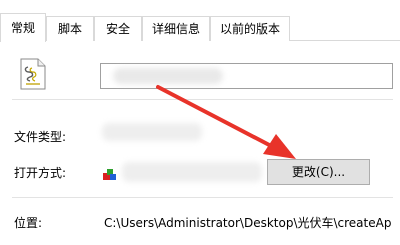  I want to click on divider-top, so click(202, 99).